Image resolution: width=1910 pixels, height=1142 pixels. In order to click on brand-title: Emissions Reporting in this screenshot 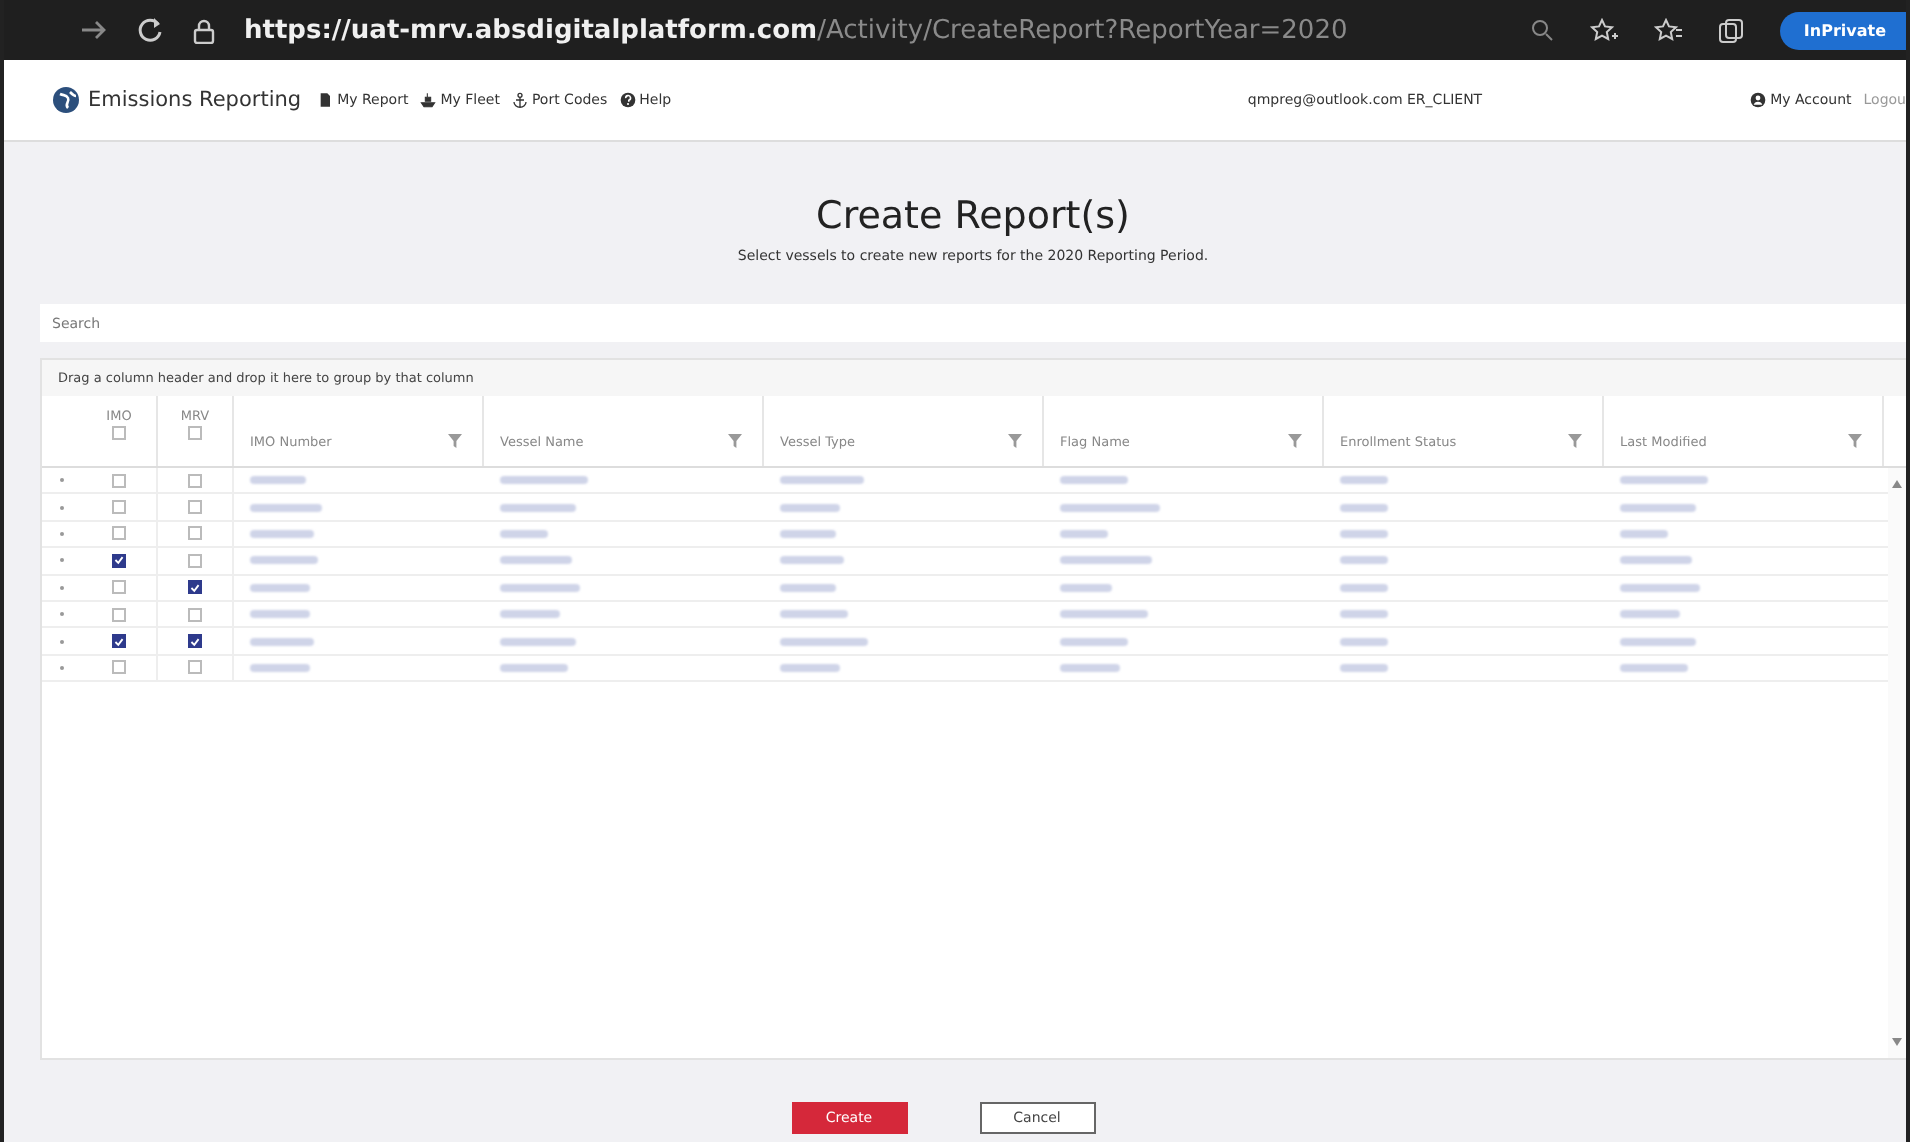, I will do `click(195, 100)`.